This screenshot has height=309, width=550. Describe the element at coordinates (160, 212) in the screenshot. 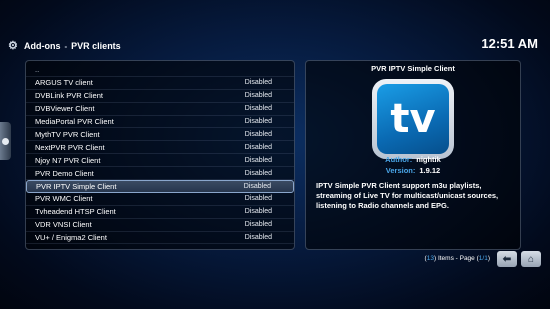

I see `addon-list-item: Tvheadend HTSP Client Disabled` at that location.